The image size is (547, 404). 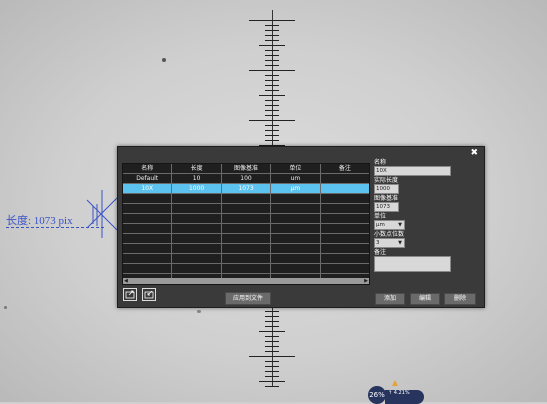 What do you see at coordinates (400, 225) in the screenshot?
I see `chevron-down-icon: ▼` at bounding box center [400, 225].